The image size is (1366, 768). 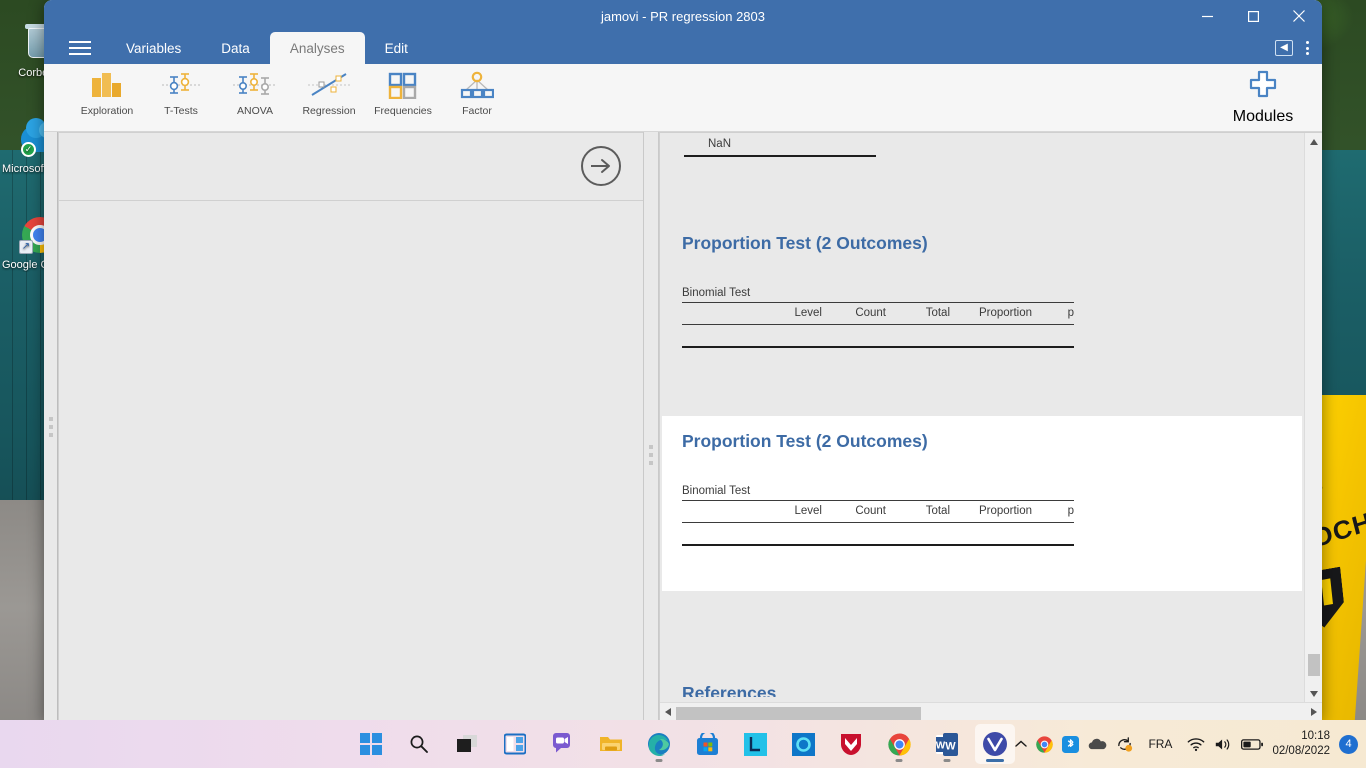 I want to click on widgets-icon, so click(x=515, y=744).